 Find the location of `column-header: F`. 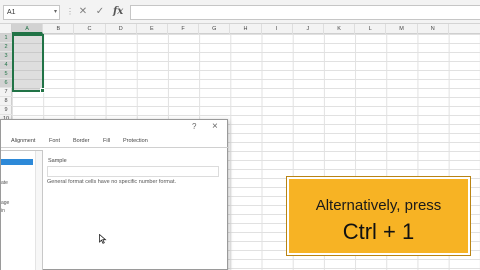

column-header: F is located at coordinates (184, 29).